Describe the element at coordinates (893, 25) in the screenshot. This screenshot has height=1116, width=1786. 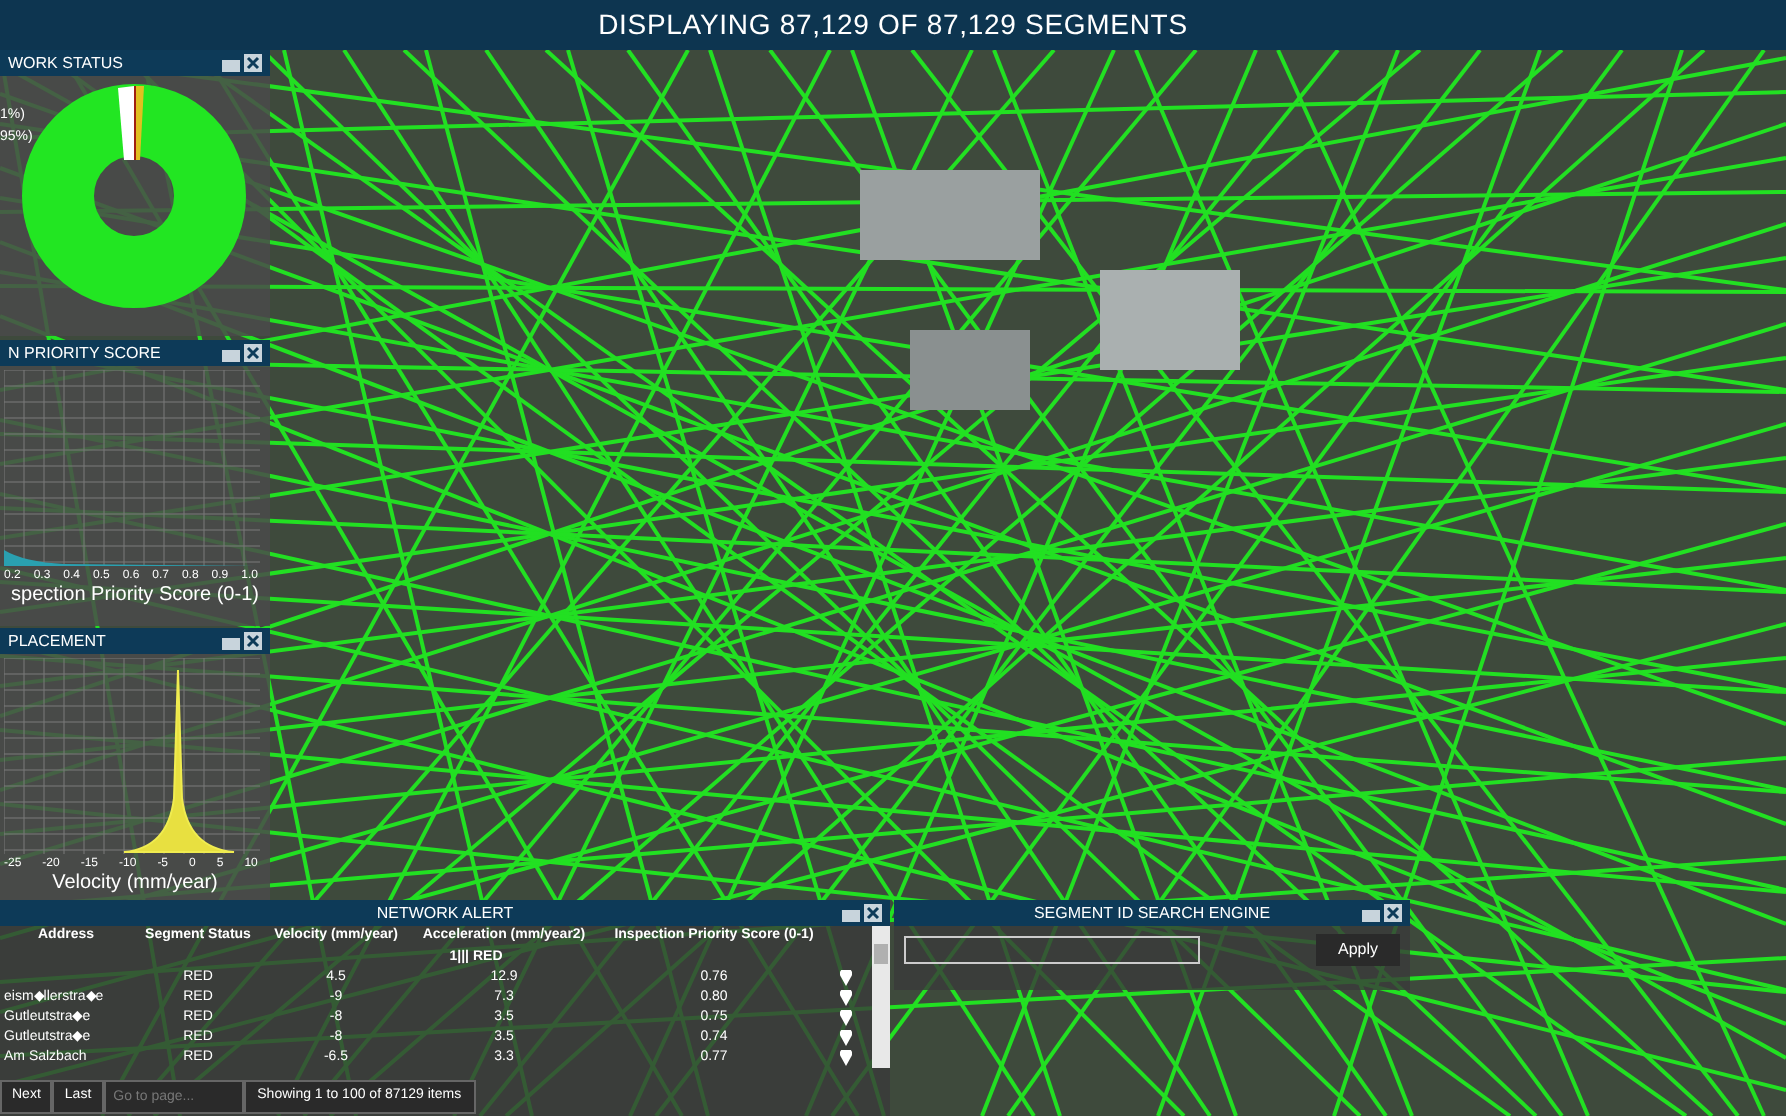
I see `title: DISPLAYING 87,129 OF 87,129 SEGMENTS` at that location.